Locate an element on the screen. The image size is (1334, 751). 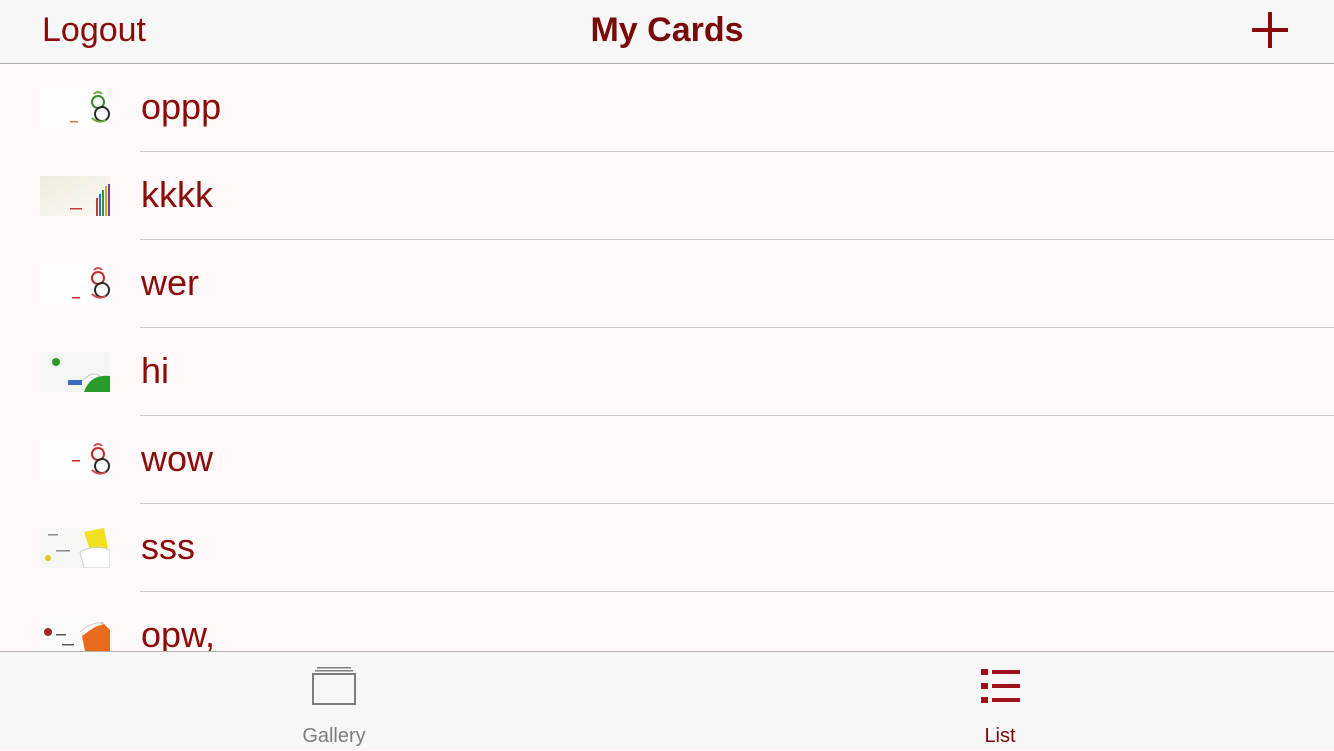
page-title: My Cards is located at coordinates (667, 30).